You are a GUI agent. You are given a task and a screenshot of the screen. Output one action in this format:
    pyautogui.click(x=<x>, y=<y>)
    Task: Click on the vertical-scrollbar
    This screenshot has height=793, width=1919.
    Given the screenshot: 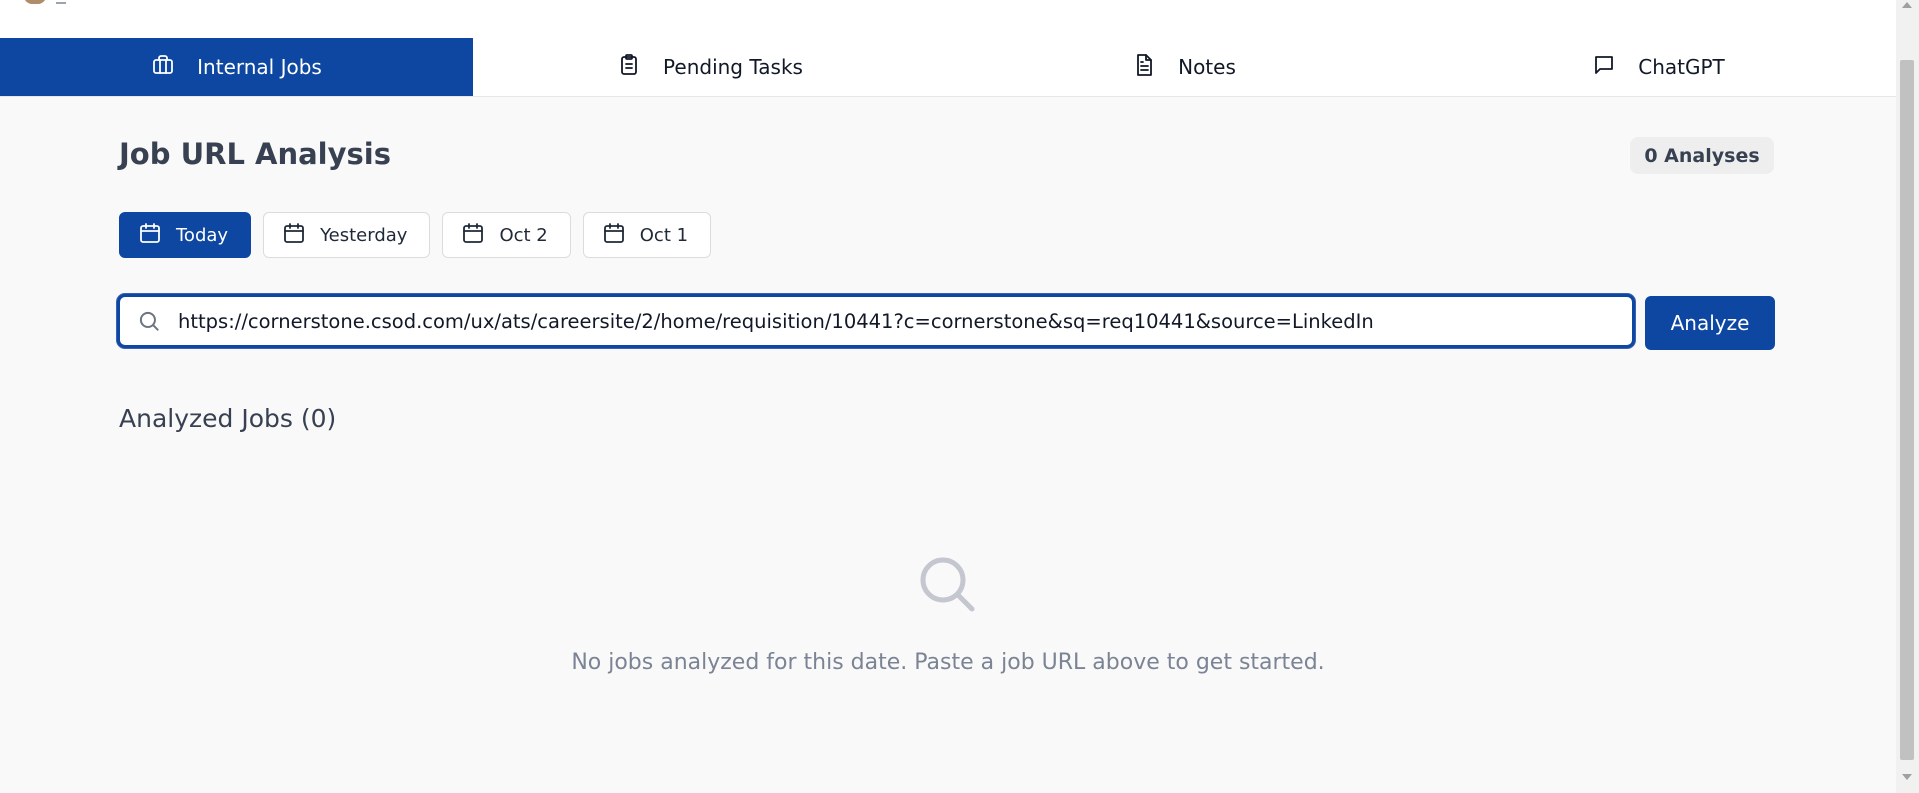 What is the action you would take?
    pyautogui.click(x=1907, y=396)
    